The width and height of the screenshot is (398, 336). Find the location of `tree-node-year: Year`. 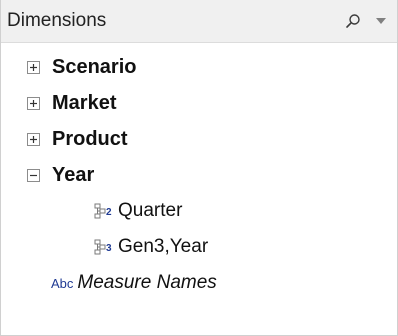

tree-node-year: Year is located at coordinates (199, 175).